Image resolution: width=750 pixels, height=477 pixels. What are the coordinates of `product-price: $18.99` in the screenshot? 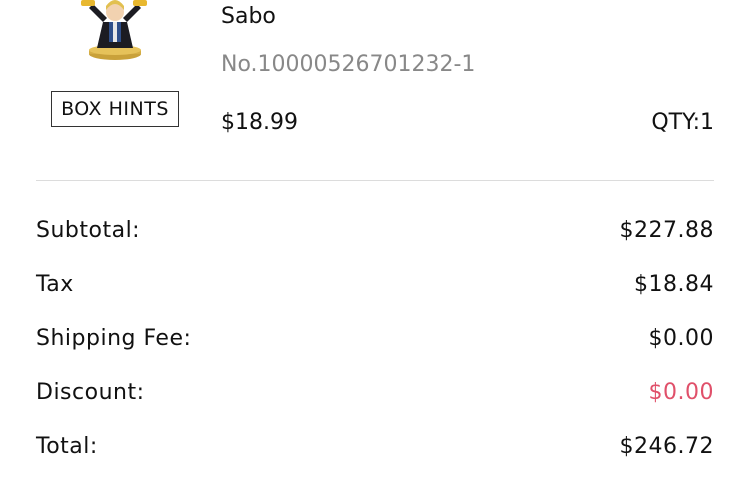 It's located at (259, 122).